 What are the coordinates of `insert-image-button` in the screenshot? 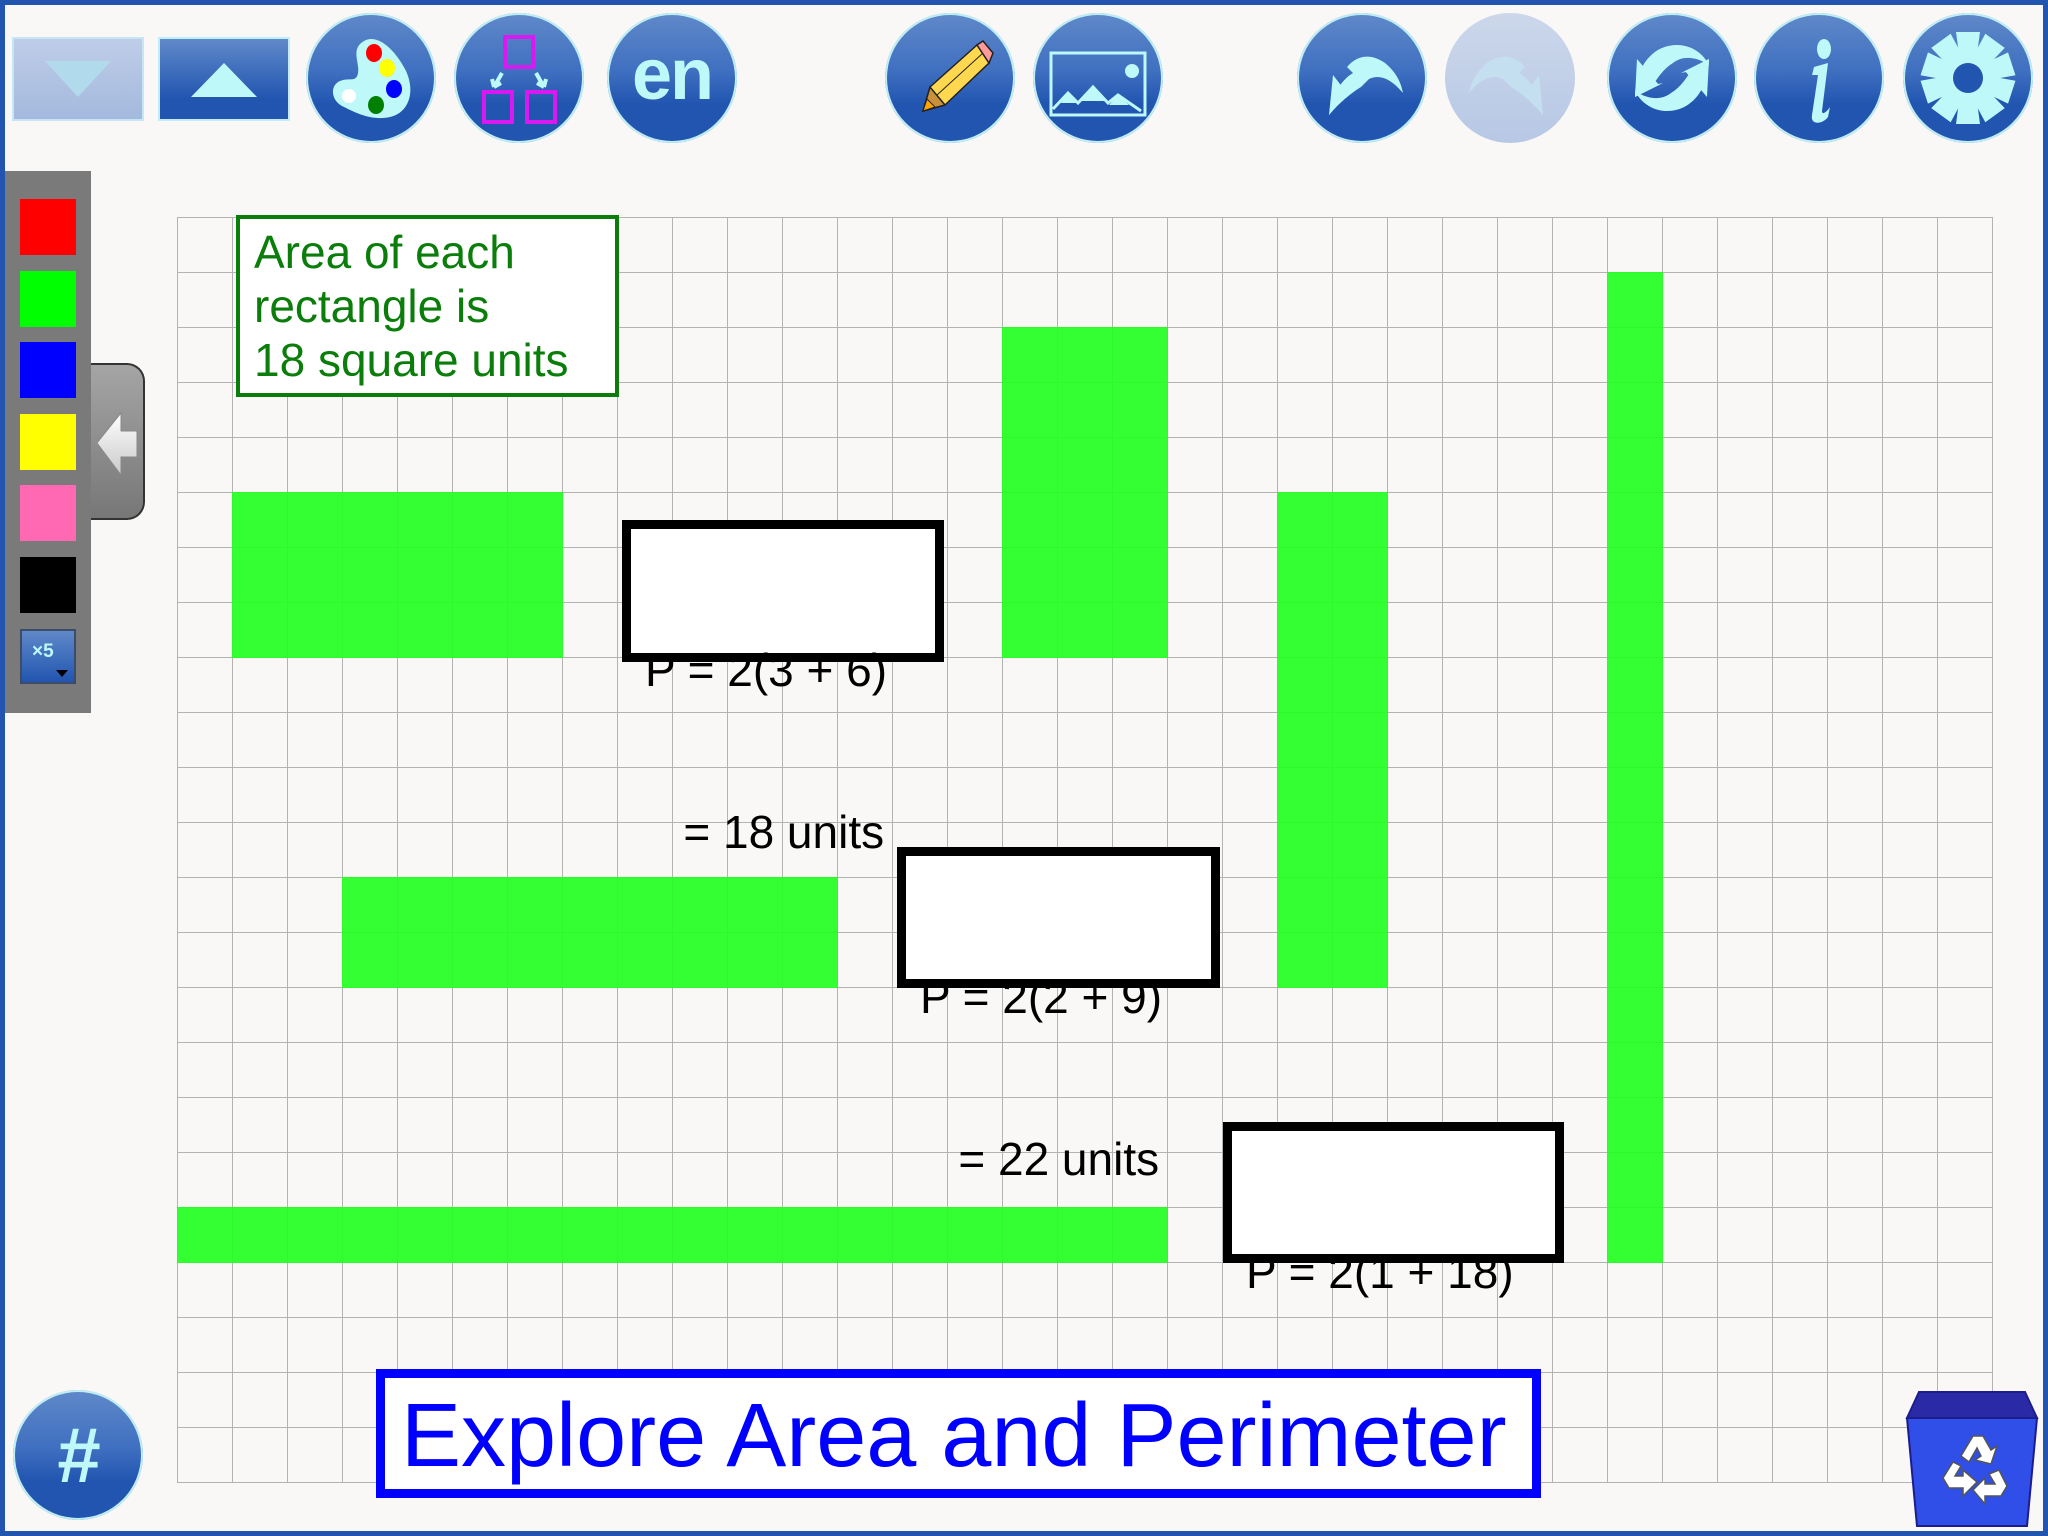 It's located at (1098, 78).